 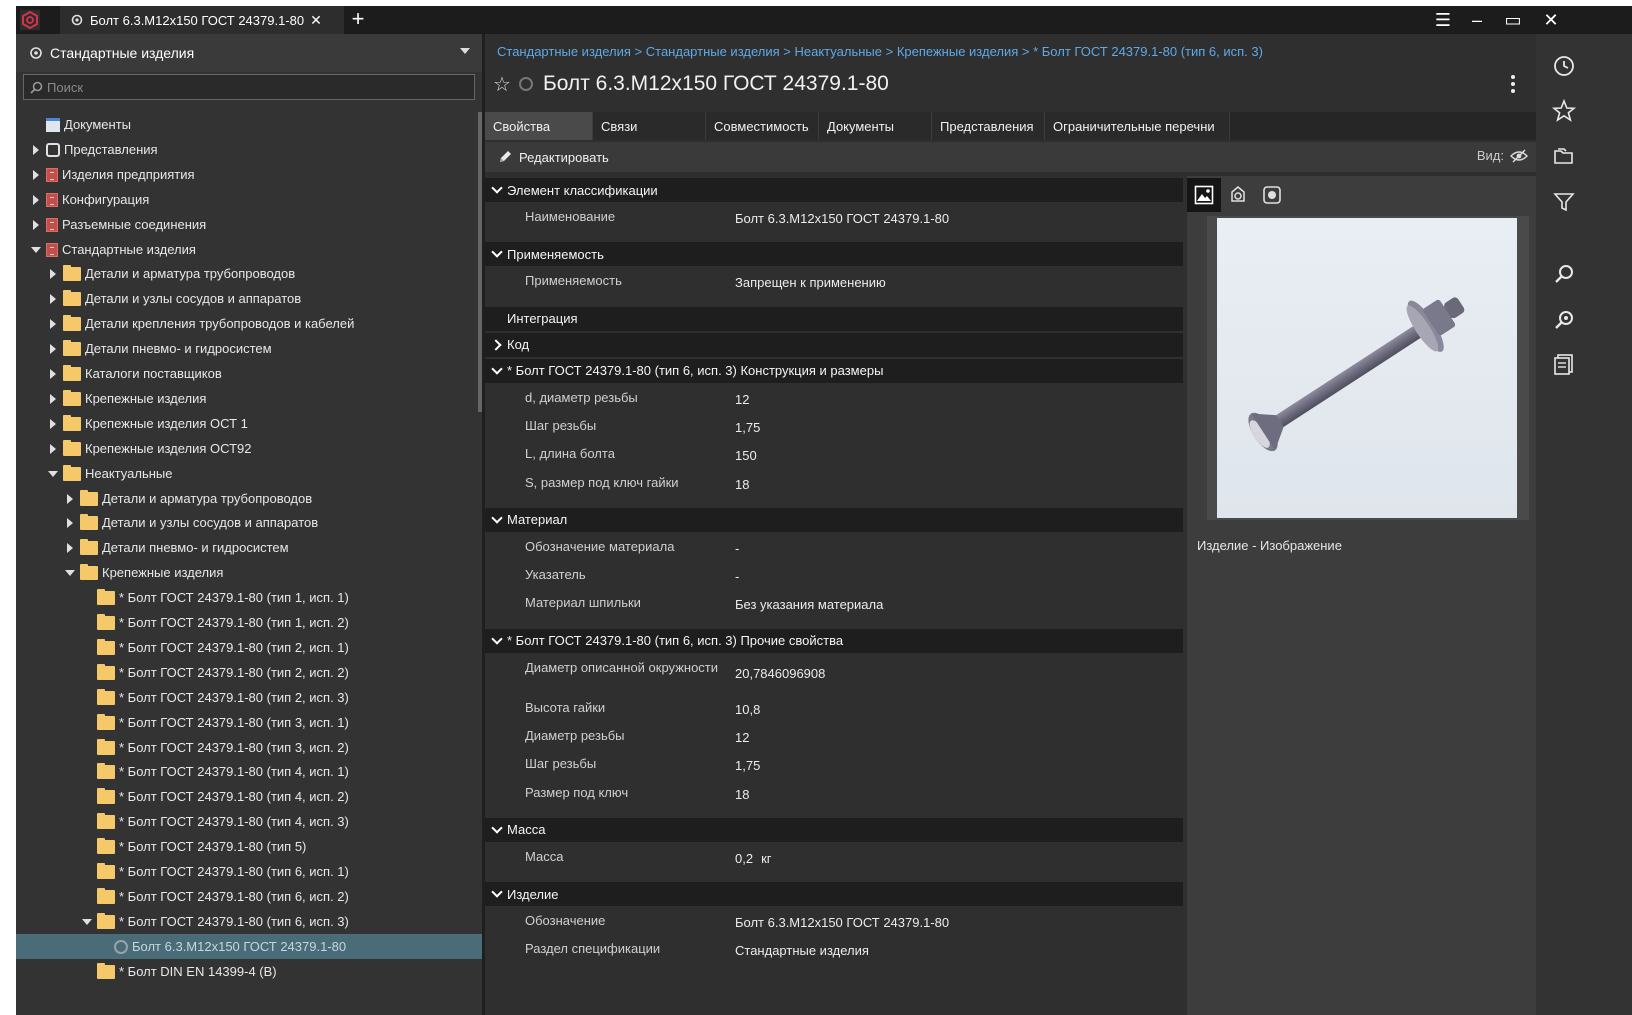 What do you see at coordinates (746, 455) in the screenshot?
I see `property-value: 150` at bounding box center [746, 455].